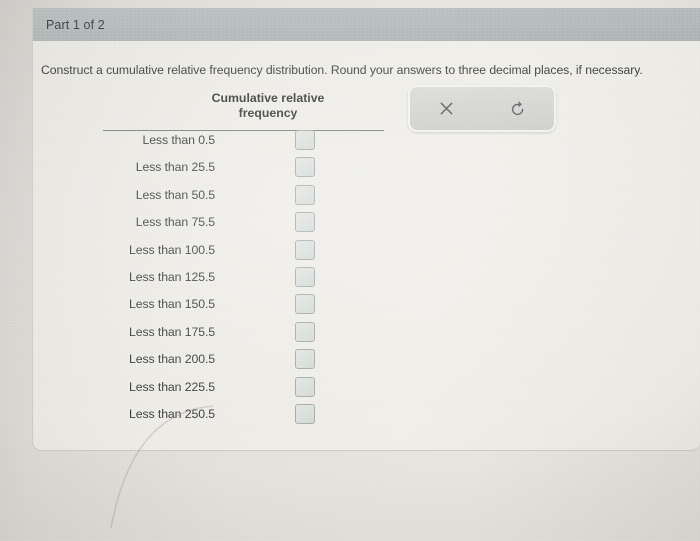 The image size is (700, 541). Describe the element at coordinates (171, 331) in the screenshot. I see `row-label: Less than 175.5` at that location.